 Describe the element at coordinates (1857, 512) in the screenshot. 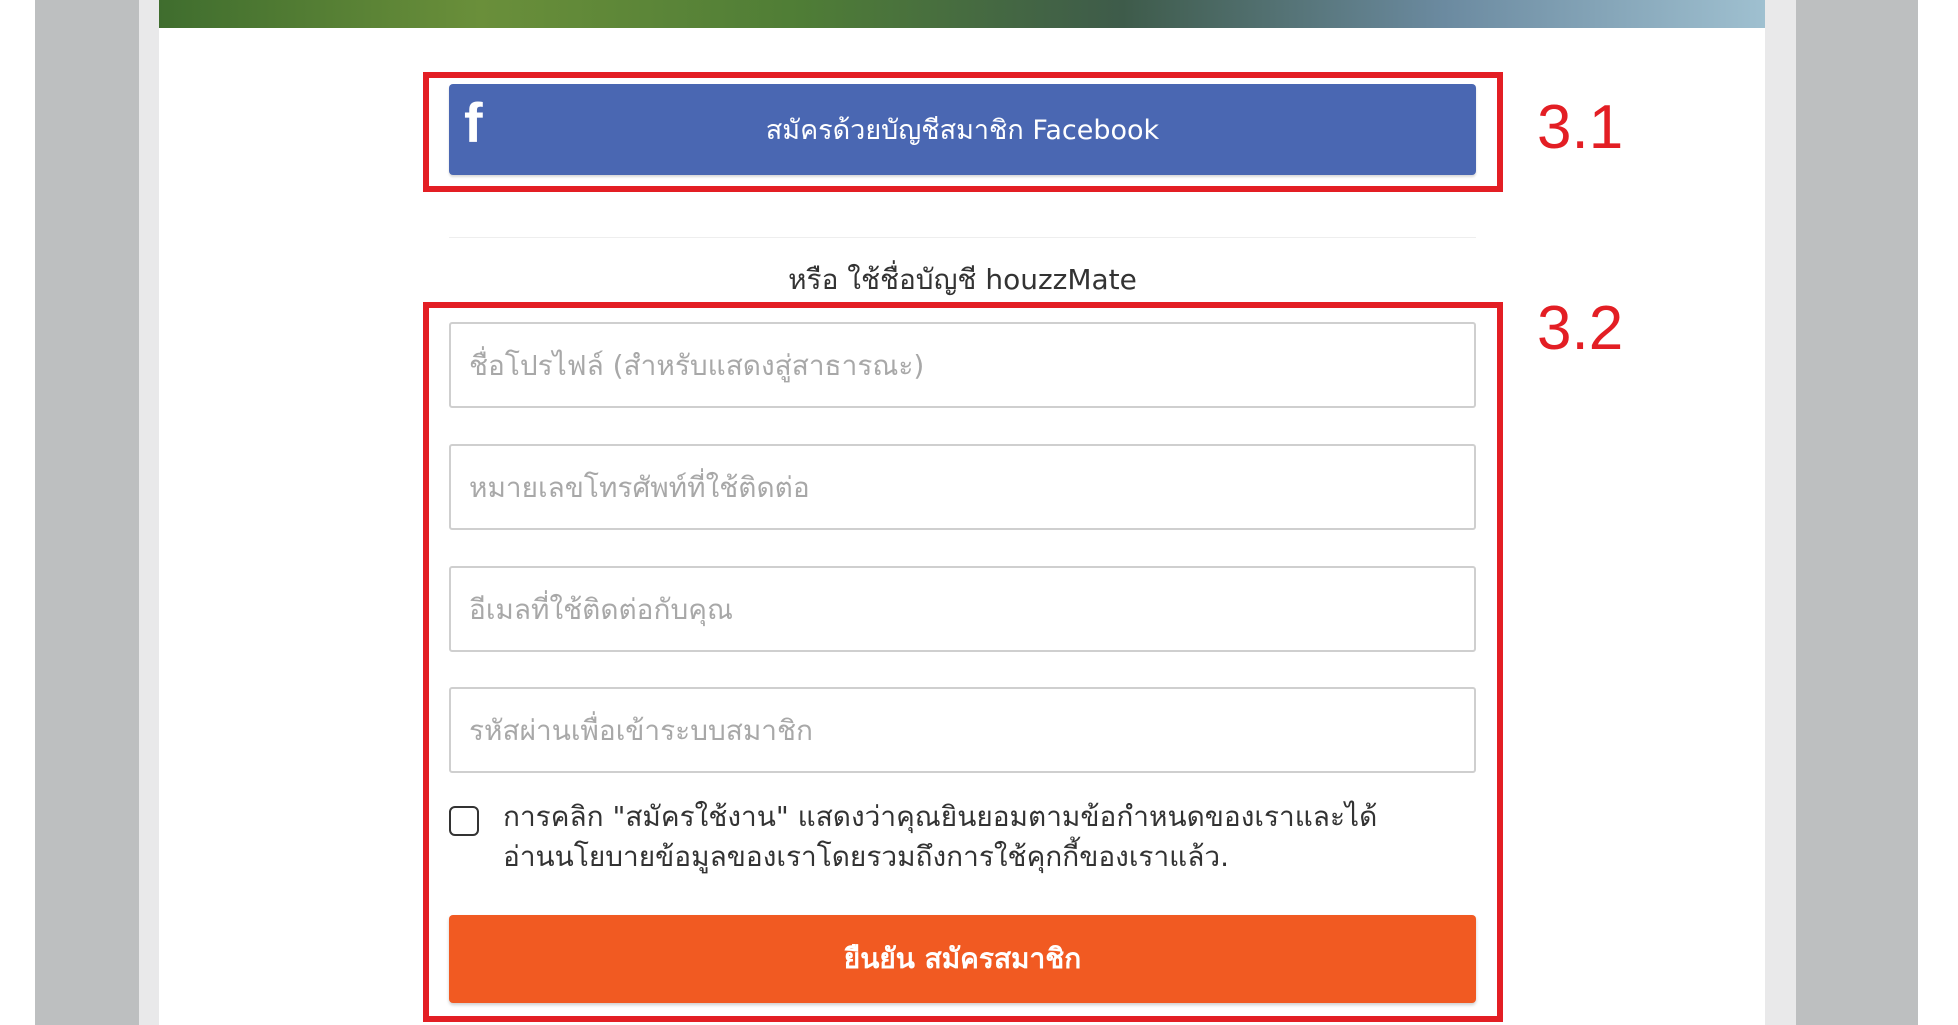

I see `page-margin-right` at that location.